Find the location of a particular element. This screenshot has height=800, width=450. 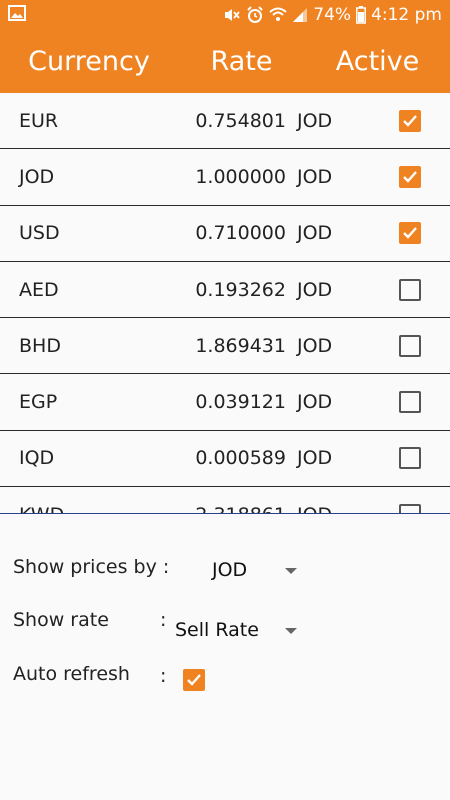

currency-code: IQD is located at coordinates (37, 458).